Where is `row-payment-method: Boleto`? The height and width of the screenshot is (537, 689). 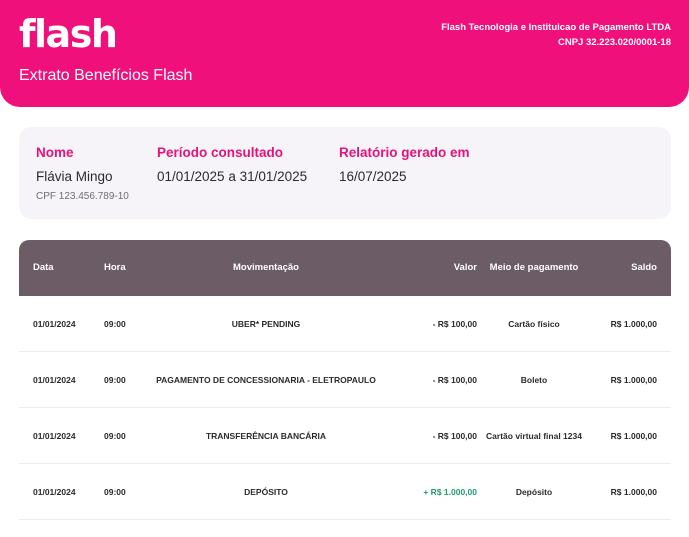 row-payment-method: Boleto is located at coordinates (534, 380).